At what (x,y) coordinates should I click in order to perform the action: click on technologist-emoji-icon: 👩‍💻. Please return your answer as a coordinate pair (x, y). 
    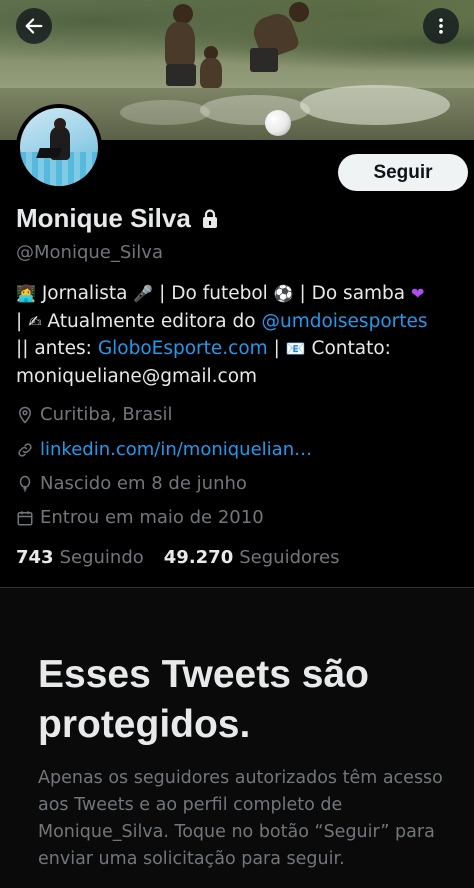
    Looking at the image, I should click on (26, 293).